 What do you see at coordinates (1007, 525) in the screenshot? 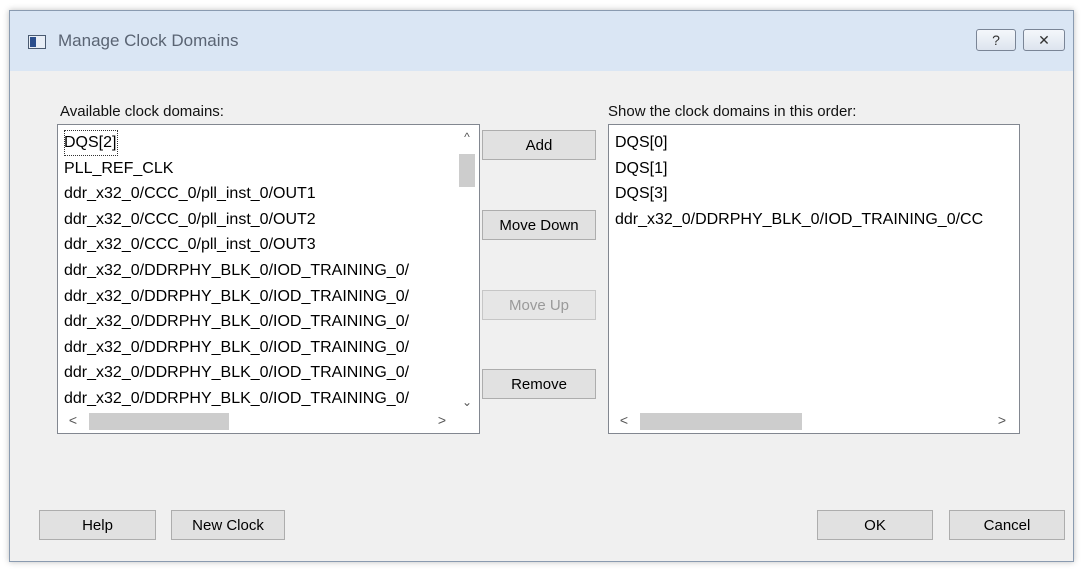
I see `cancel-button: Cancel` at bounding box center [1007, 525].